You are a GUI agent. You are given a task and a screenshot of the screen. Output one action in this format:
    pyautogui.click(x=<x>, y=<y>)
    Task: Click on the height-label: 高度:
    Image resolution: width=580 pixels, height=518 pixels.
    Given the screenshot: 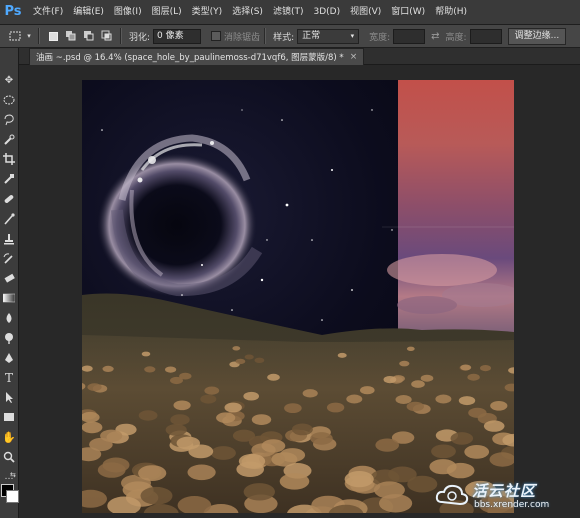 What is the action you would take?
    pyautogui.click(x=456, y=37)
    